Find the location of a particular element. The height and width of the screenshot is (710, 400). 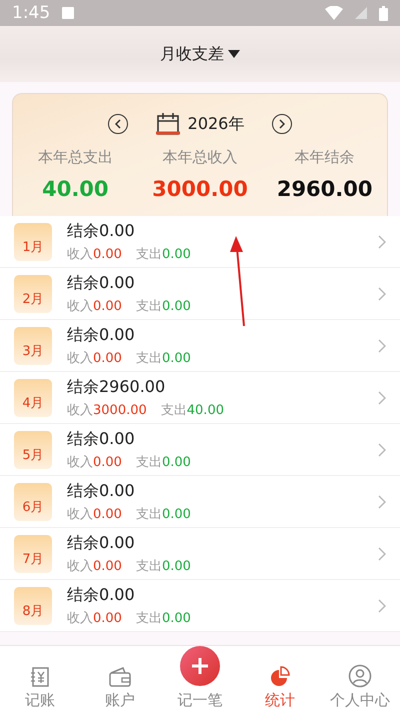

calendar-icon is located at coordinates (168, 124).